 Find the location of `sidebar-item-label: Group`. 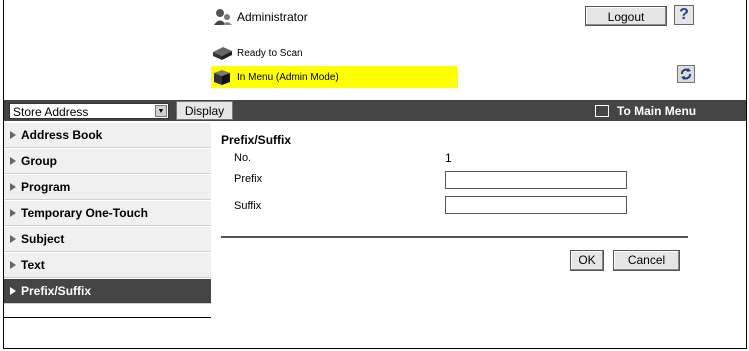

sidebar-item-label: Group is located at coordinates (39, 161).